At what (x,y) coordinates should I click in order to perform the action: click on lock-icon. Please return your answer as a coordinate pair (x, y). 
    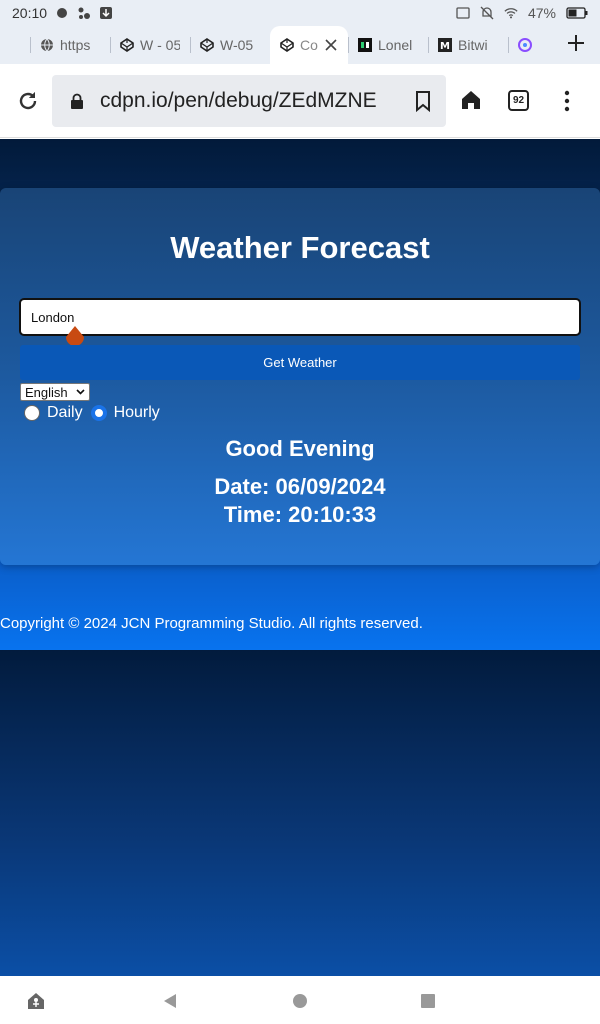
    Looking at the image, I should click on (77, 101).